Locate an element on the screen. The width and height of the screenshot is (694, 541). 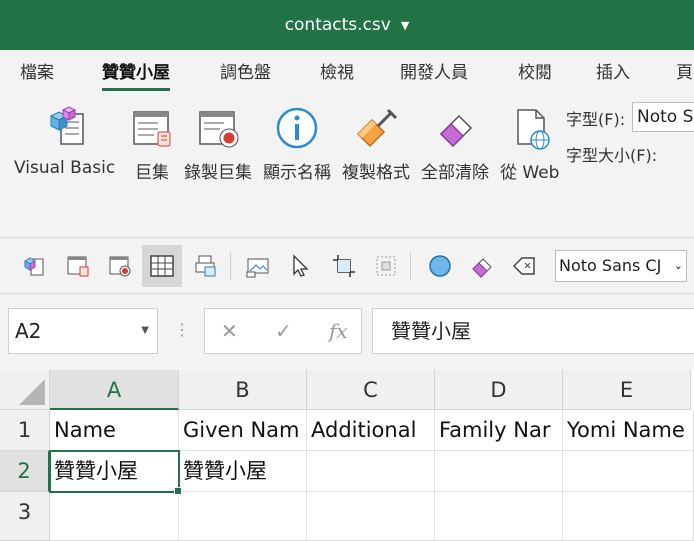
enter-icon: ✓ is located at coordinates (283, 331).